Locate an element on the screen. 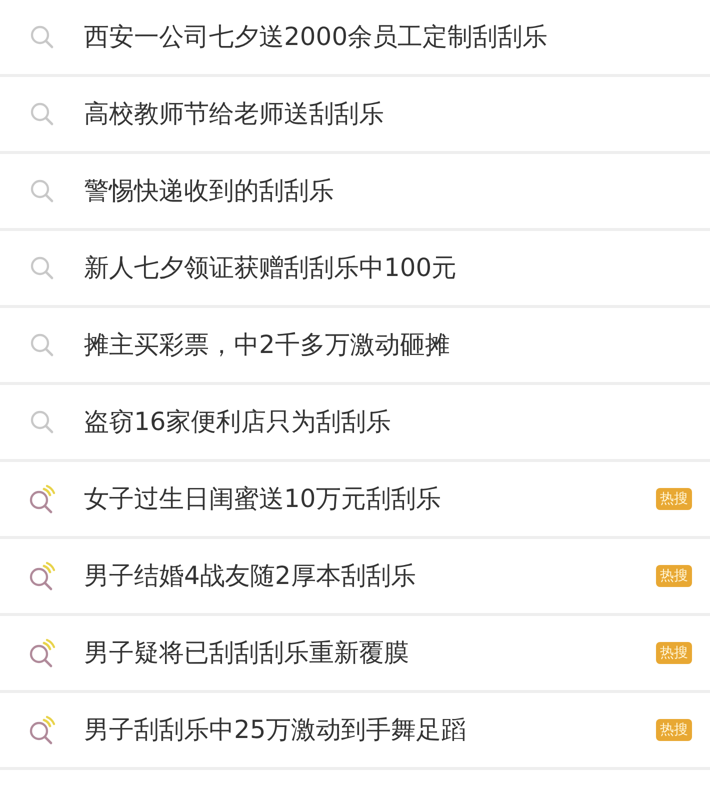  suggestion-text: 警惕快递收到的刮刮乐 is located at coordinates (209, 191).